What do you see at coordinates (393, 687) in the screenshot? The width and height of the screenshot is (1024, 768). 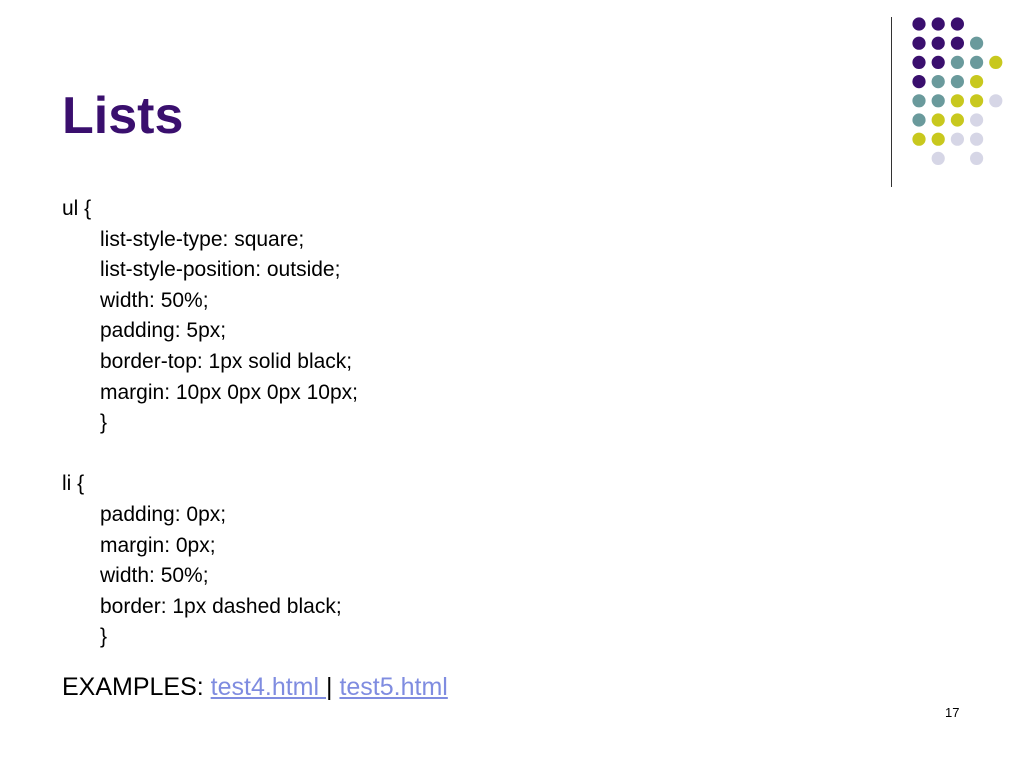 I see `link-test5: test5.html` at bounding box center [393, 687].